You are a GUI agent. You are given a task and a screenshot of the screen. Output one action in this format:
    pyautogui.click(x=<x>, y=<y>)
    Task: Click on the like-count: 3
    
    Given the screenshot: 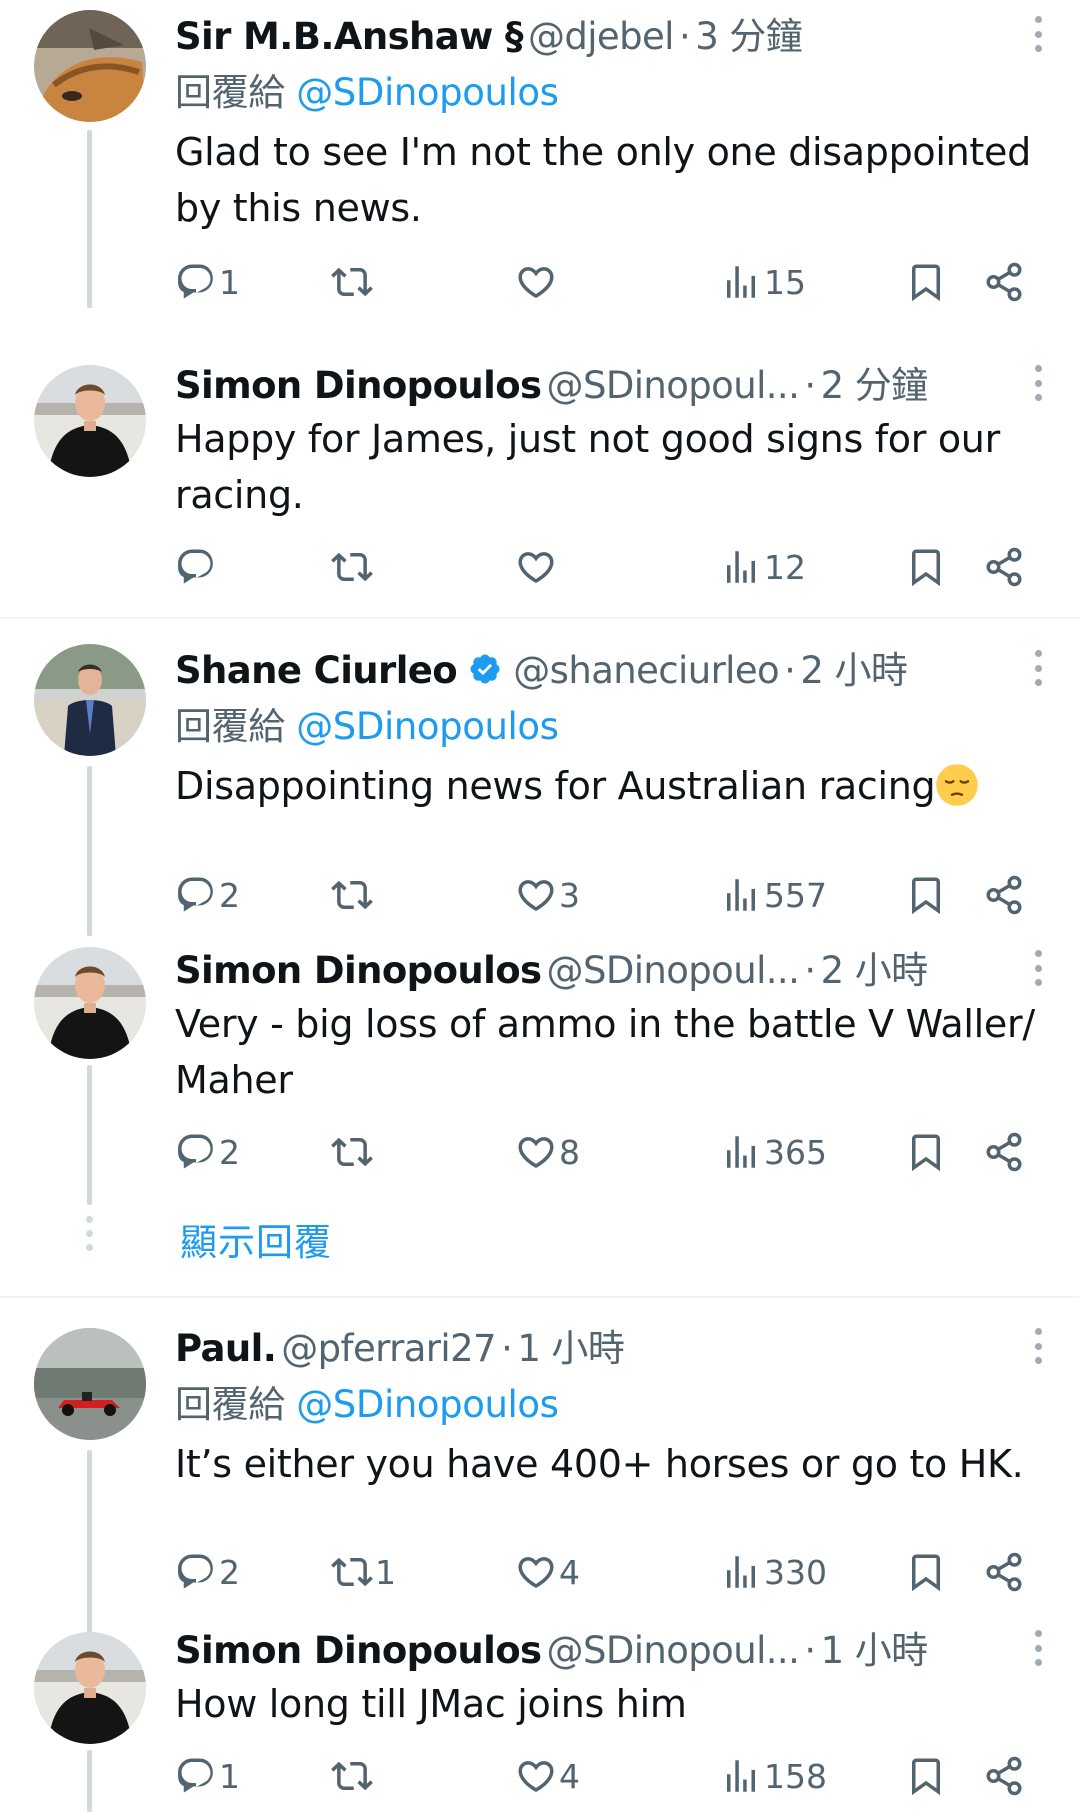 What is the action you would take?
    pyautogui.click(x=569, y=895)
    